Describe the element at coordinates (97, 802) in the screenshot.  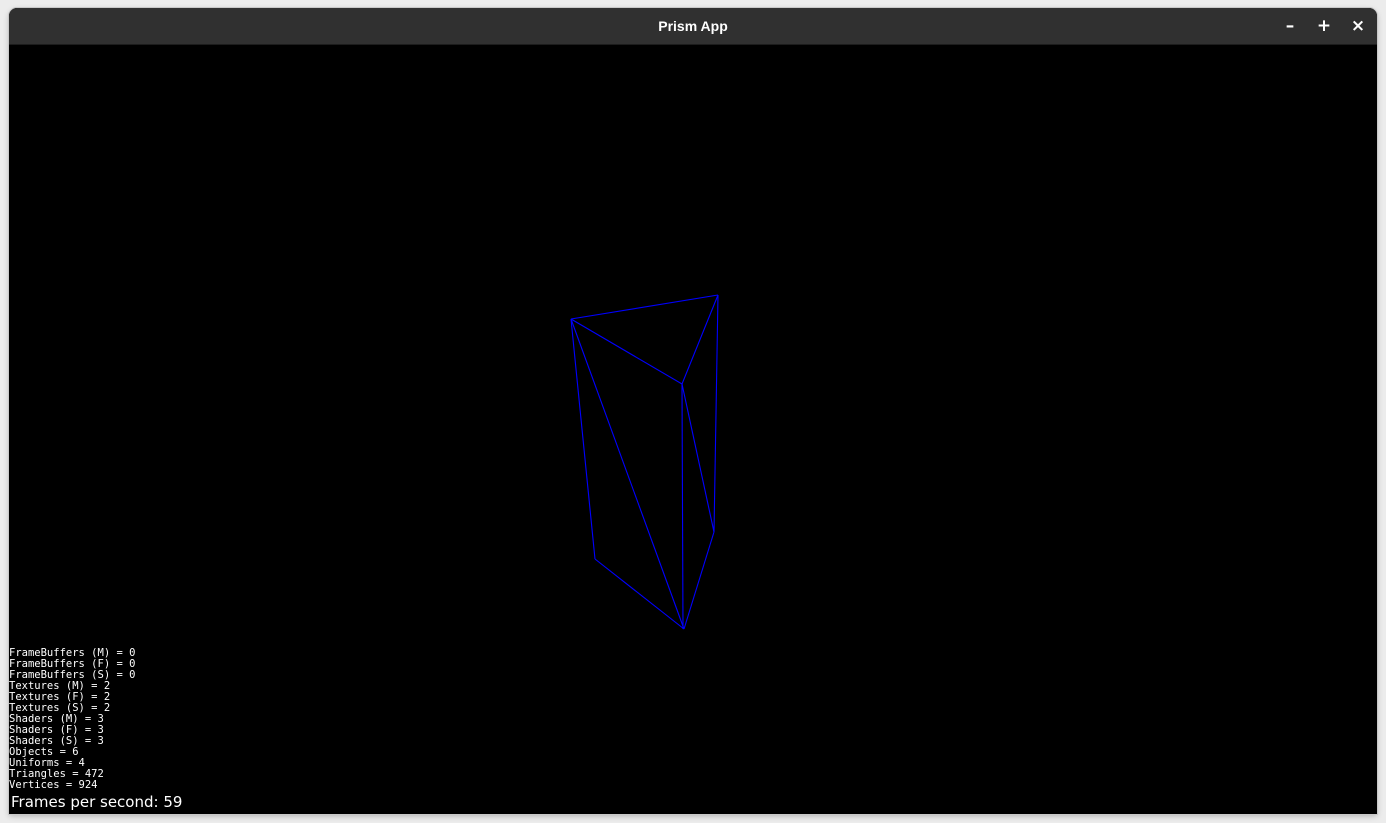
I see `fps-counter: Frames per second: 59` at that location.